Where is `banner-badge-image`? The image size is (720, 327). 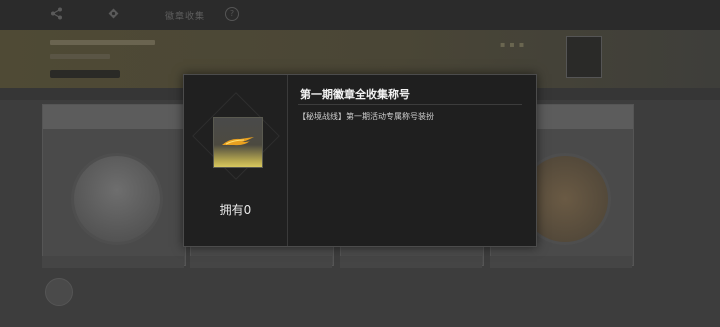
banner-badge-image is located at coordinates (584, 57).